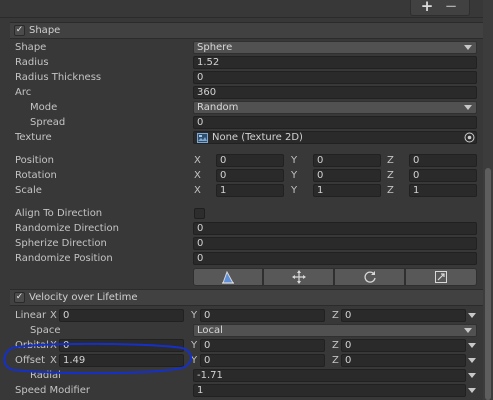 This screenshot has width=493, height=400. Describe the element at coordinates (294, 190) in the screenshot. I see `scale-y-axis-label: Y` at that location.